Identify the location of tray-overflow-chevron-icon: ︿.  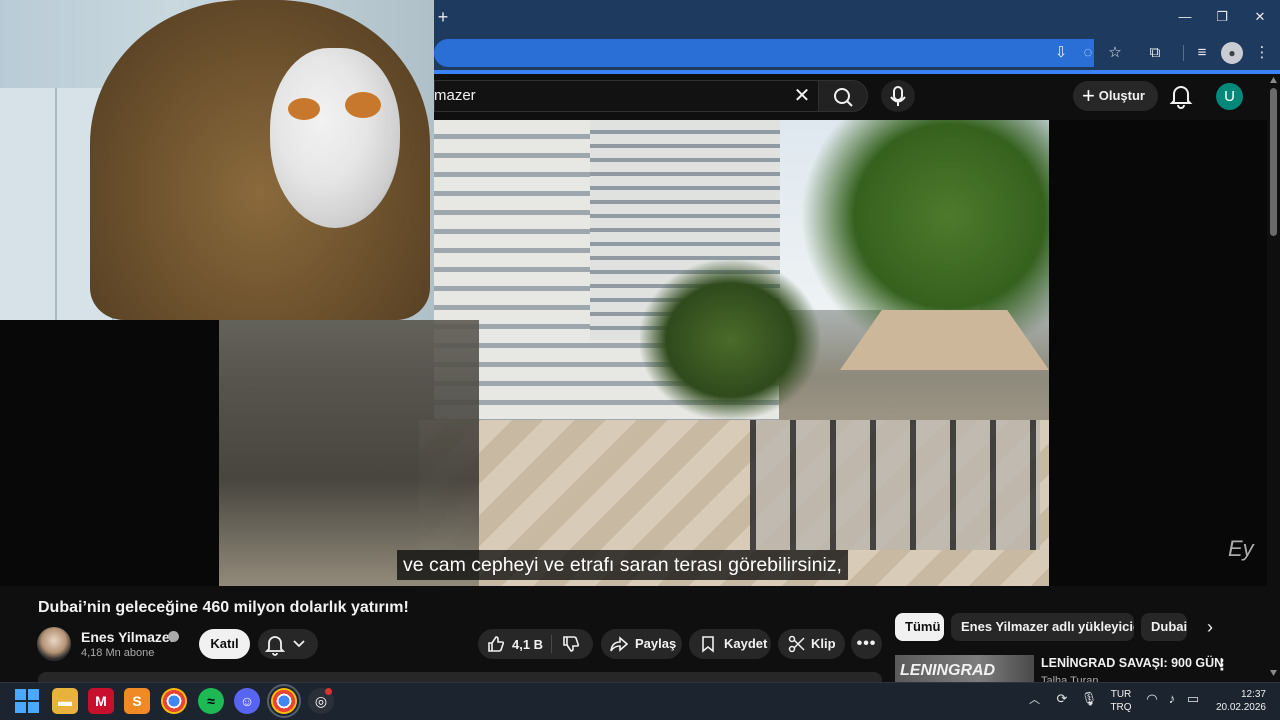
(1036, 698).